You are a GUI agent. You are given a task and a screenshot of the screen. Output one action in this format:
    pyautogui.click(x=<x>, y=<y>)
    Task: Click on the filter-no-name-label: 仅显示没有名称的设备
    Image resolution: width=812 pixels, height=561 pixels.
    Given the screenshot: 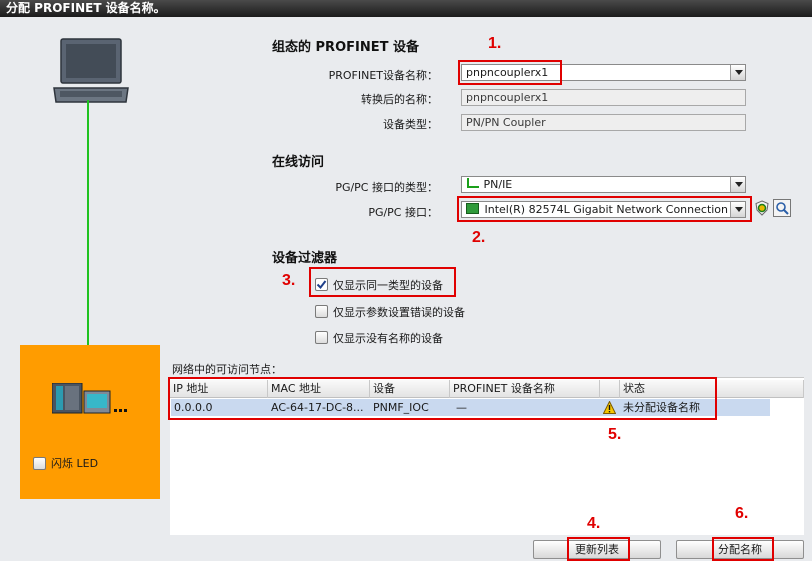 What is the action you would take?
    pyautogui.click(x=388, y=338)
    